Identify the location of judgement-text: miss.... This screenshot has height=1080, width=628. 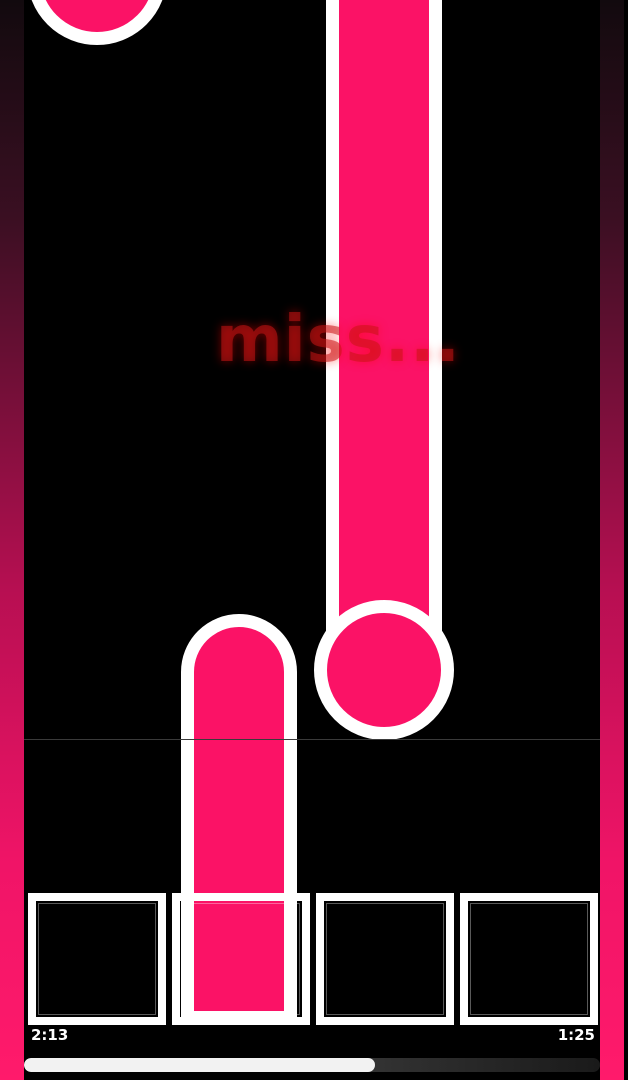
(338, 340).